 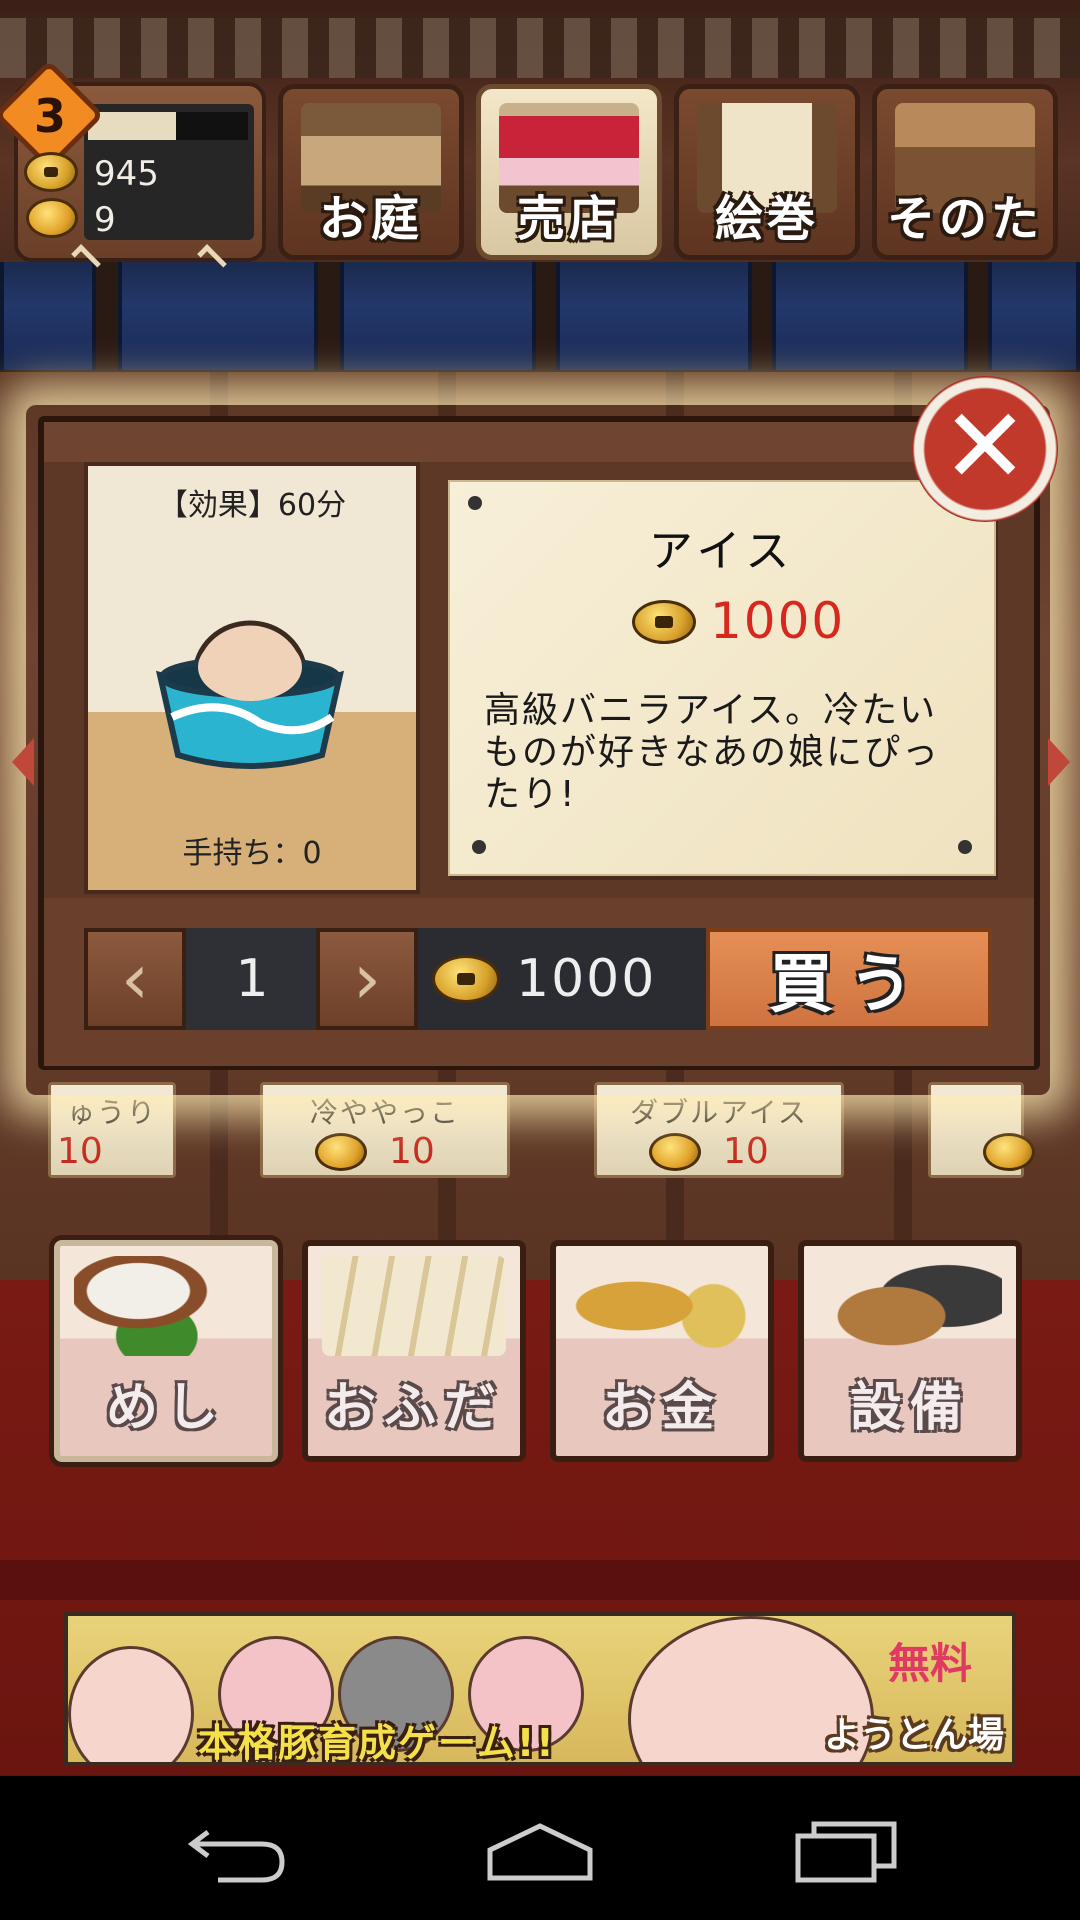 What do you see at coordinates (132, 126) in the screenshot?
I see `xp-bar-fill` at bounding box center [132, 126].